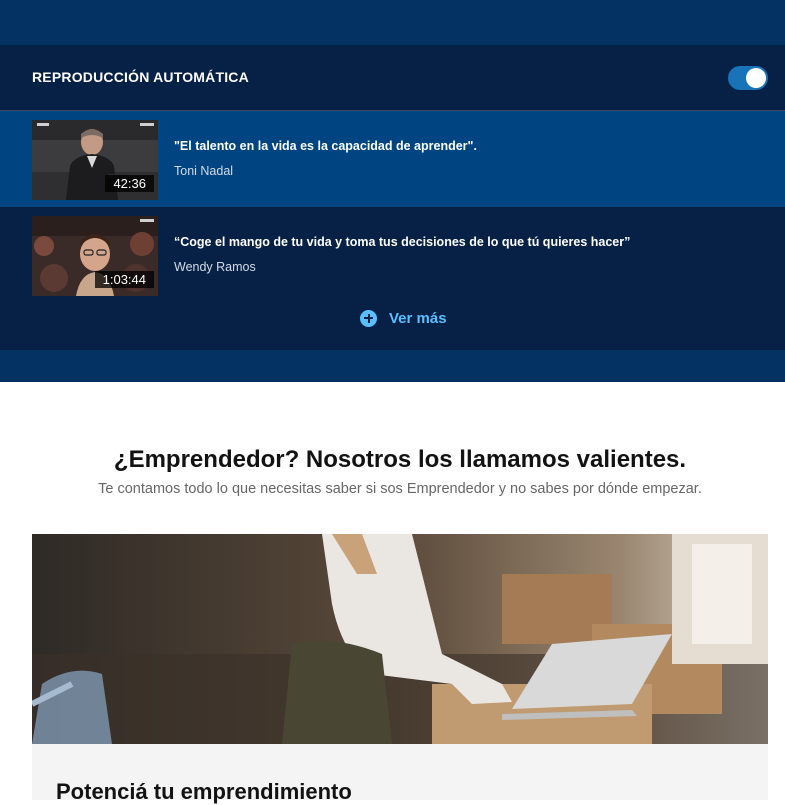 The image size is (785, 805). I want to click on video-duration: 42:36, so click(129, 183).